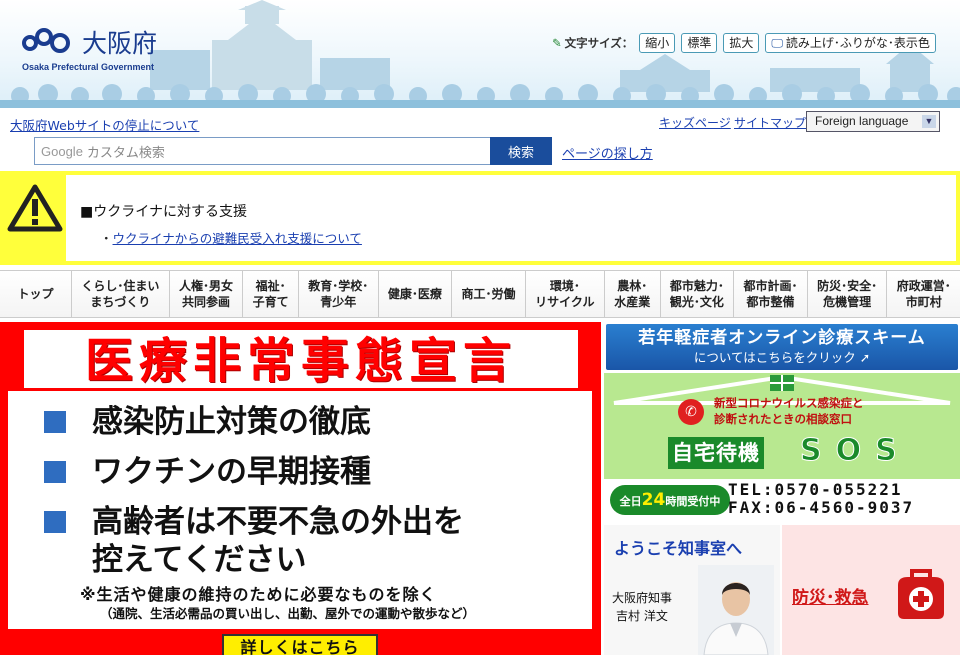  I want to click on ukraine-alert-box: ■ウクライナに対する支援 ・ウクライナからの避難民受入れ支援について, so click(480, 218).